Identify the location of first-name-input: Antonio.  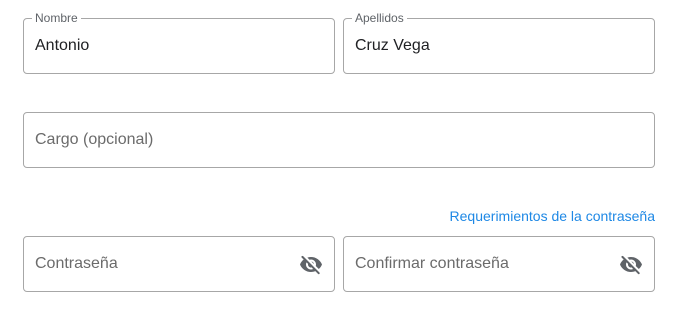
(62, 46).